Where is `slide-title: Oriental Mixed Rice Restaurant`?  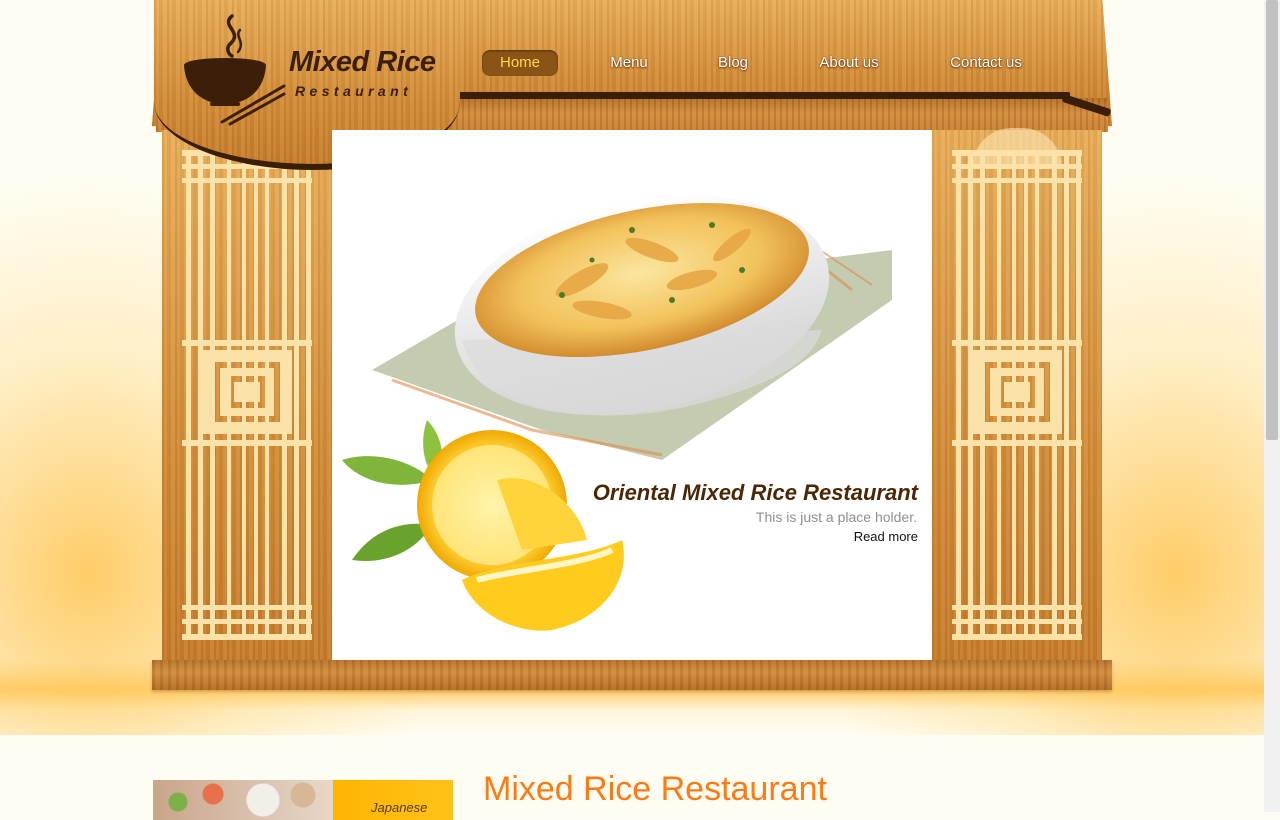 slide-title: Oriental Mixed Rice Restaurant is located at coordinates (755, 492).